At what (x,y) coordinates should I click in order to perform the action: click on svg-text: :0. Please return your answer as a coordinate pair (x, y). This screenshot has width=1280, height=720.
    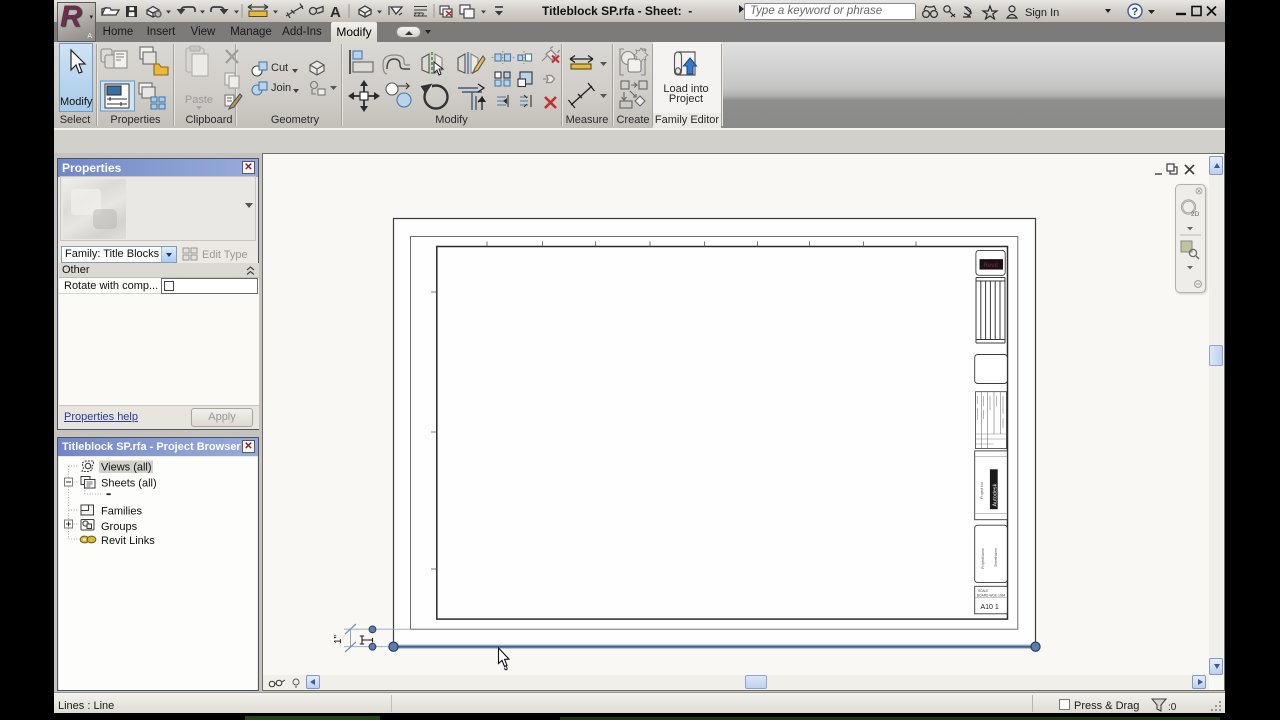
    Looking at the image, I should click on (1172, 707).